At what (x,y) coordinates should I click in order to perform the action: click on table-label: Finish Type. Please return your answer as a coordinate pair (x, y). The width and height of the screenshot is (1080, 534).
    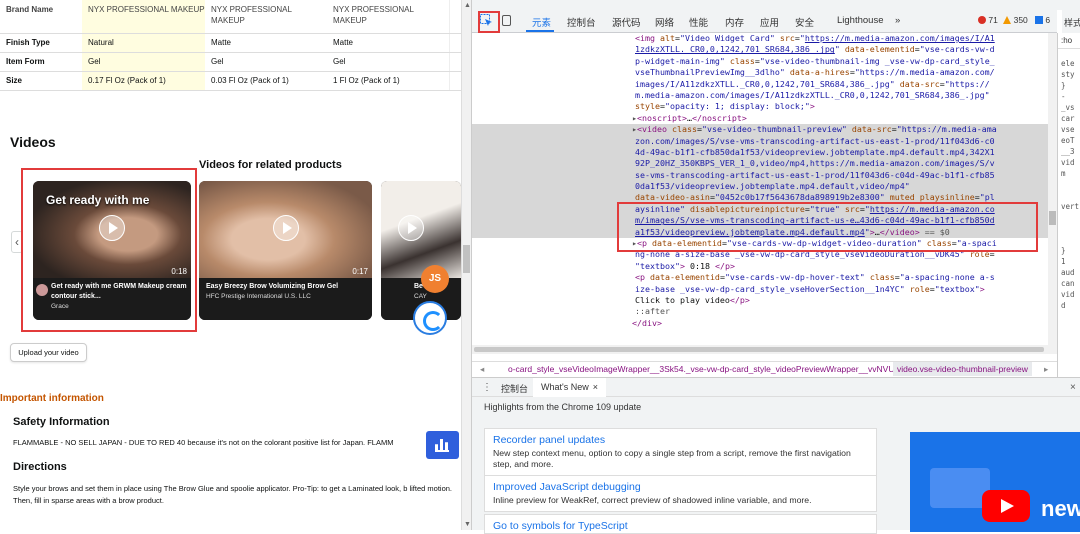
    Looking at the image, I should click on (41, 43).